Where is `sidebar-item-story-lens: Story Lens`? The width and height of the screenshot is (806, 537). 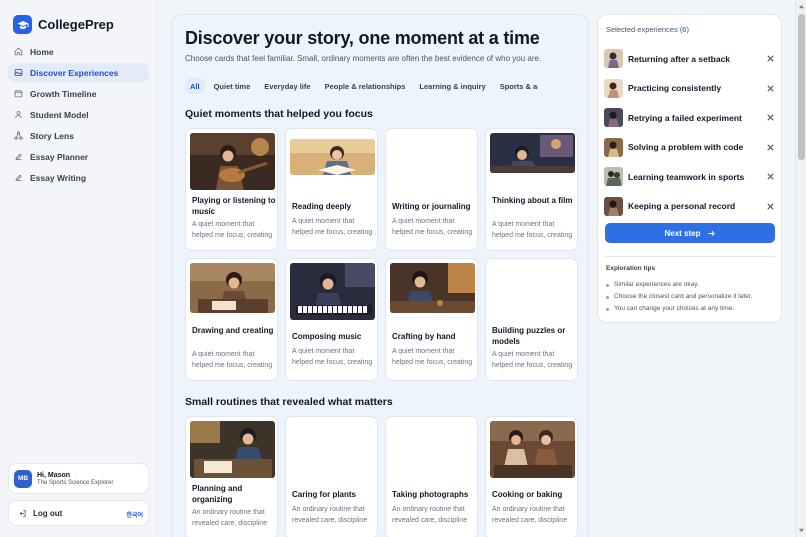
sidebar-item-story-lens: Story Lens is located at coordinates (78, 135).